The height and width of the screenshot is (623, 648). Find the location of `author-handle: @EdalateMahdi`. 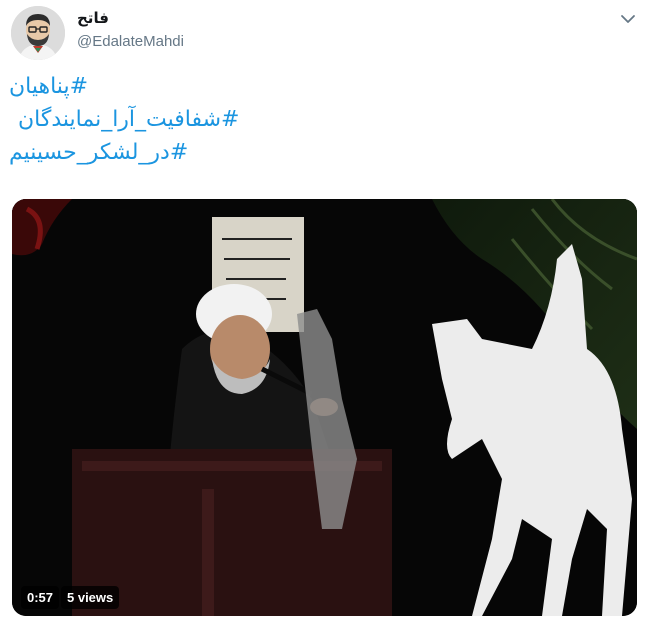

author-handle: @EdalateMahdi is located at coordinates (130, 41).